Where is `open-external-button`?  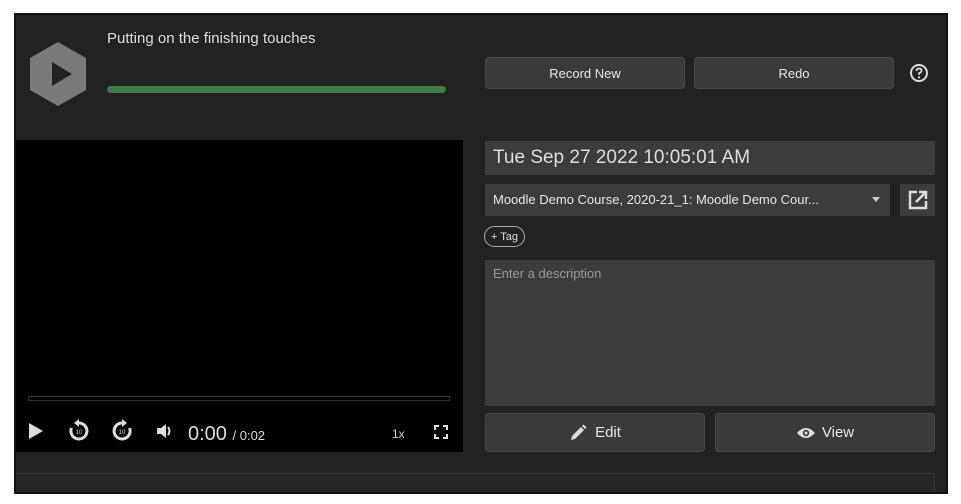 open-external-button is located at coordinates (917, 200).